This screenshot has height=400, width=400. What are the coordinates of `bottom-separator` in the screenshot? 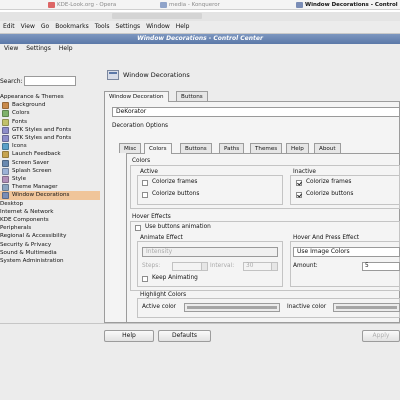 It's located at (200, 323).